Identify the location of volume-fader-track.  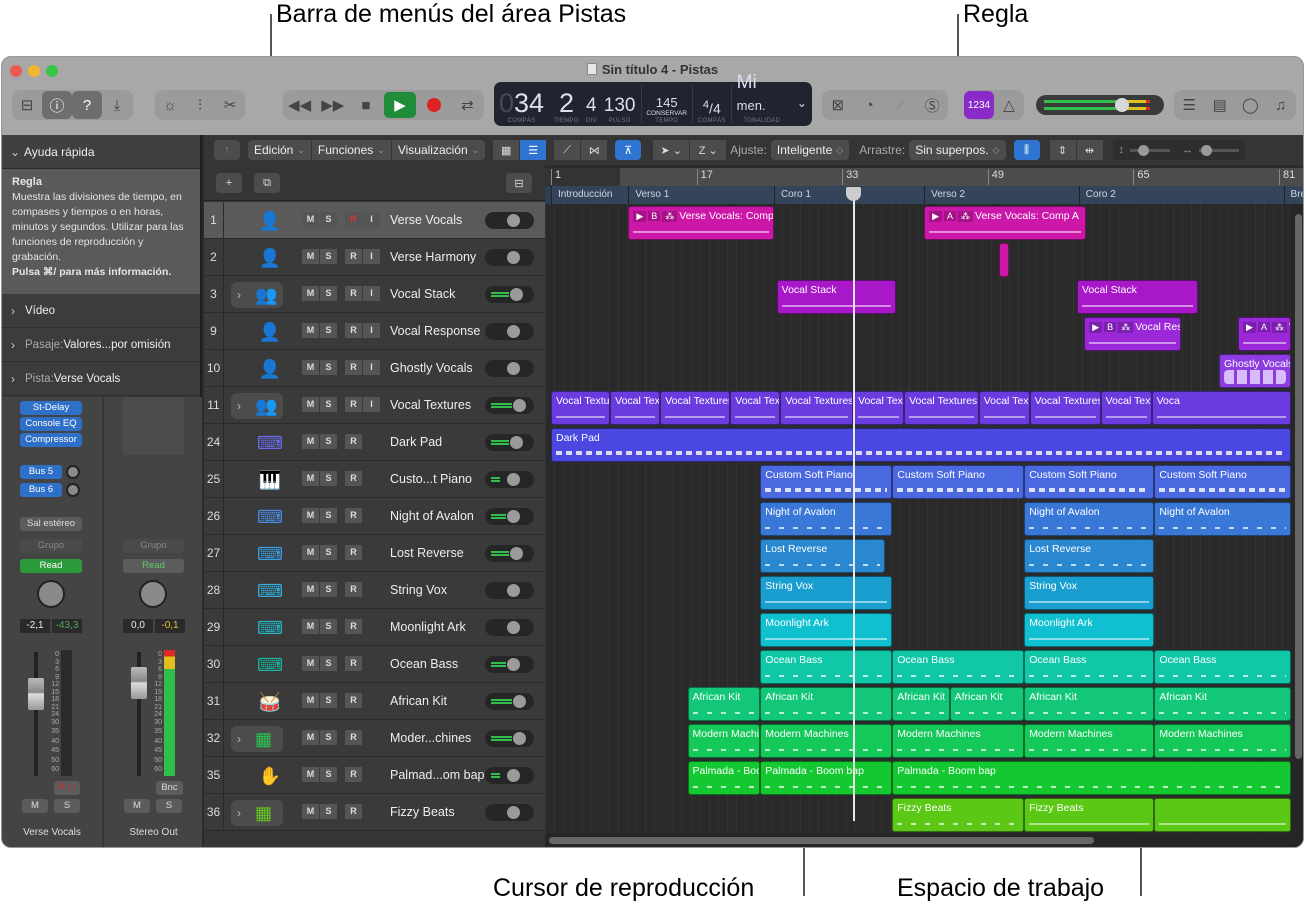
(36, 714).